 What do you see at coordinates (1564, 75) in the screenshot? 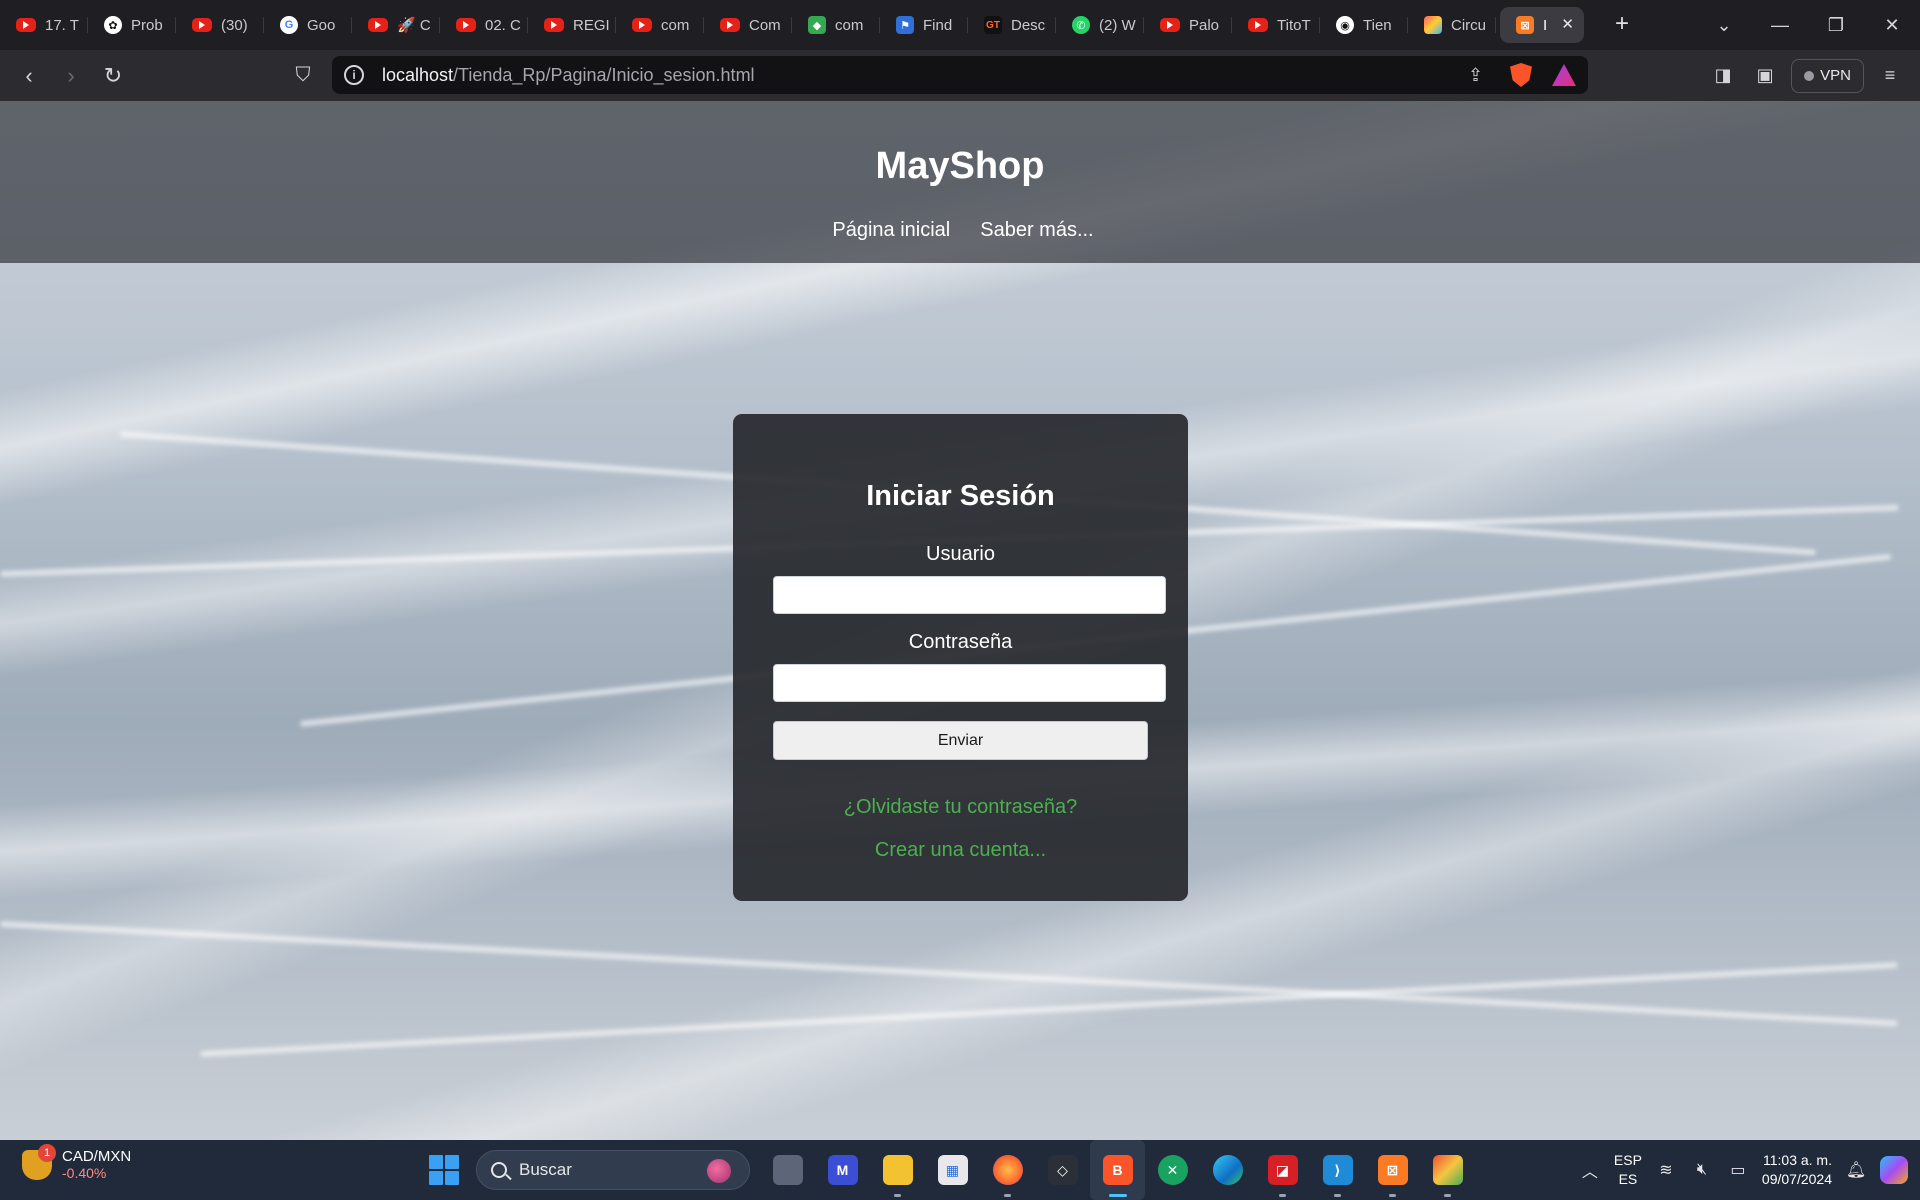
I see `brave-rewards-icon` at bounding box center [1564, 75].